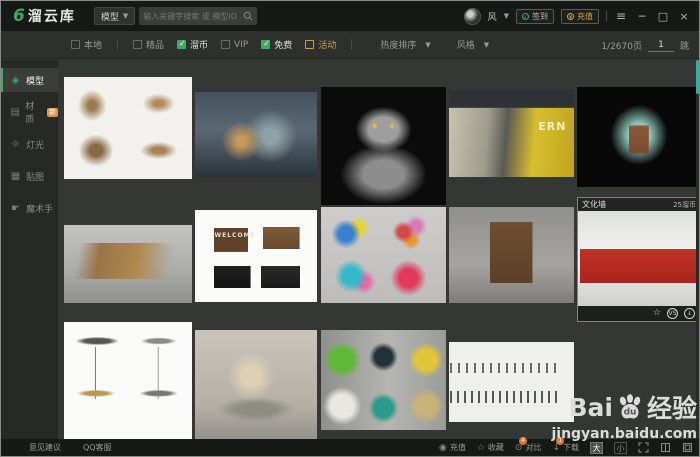  I want to click on cube-icon: ◈, so click(15, 80).